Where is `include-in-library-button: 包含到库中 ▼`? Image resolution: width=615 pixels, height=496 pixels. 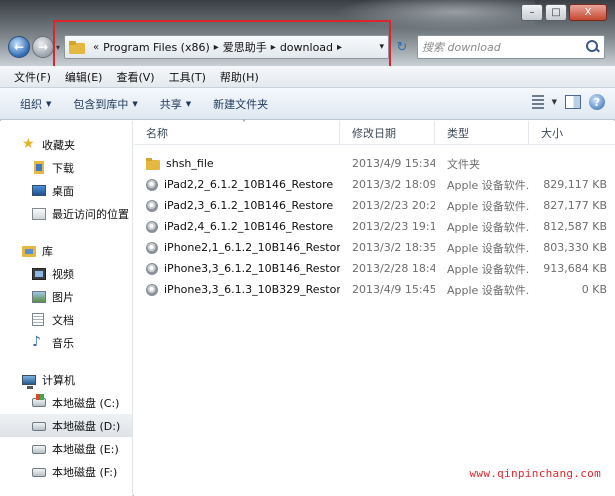
include-in-library-button: 包含到库中 ▼ is located at coordinates (105, 104).